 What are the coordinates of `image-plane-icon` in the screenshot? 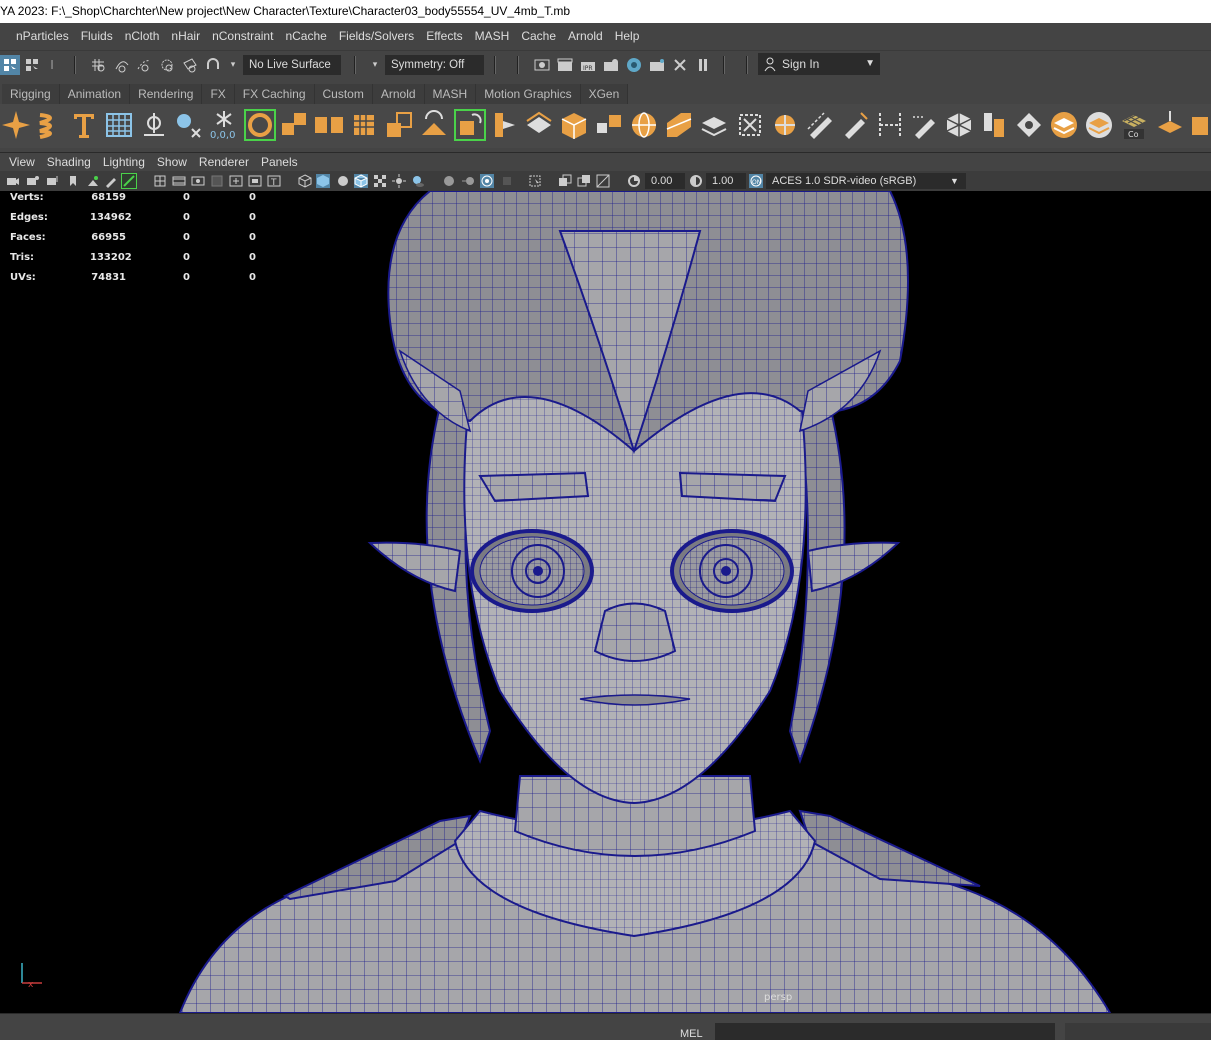 It's located at (93, 181).